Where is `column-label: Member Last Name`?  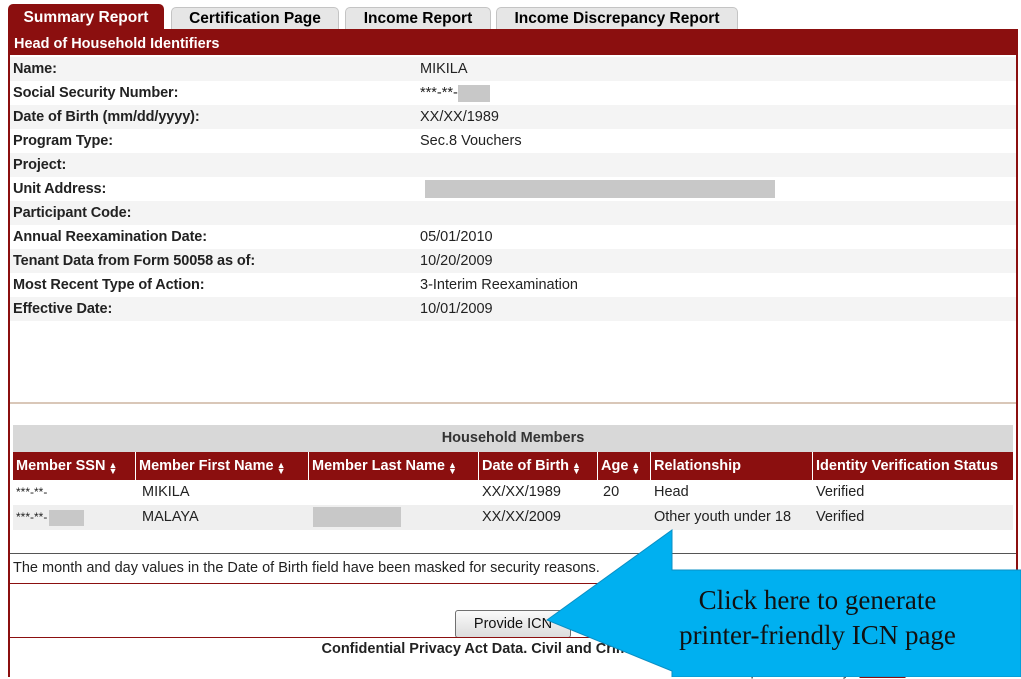
column-label: Member Last Name is located at coordinates (378, 466).